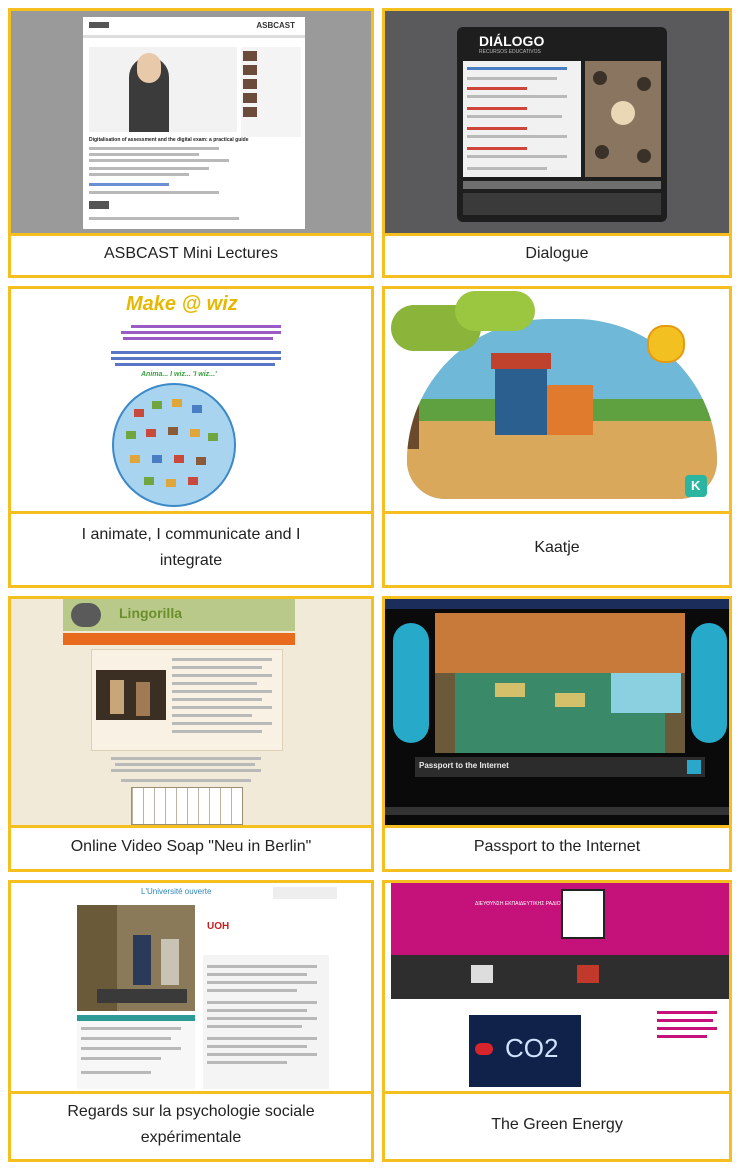 The width and height of the screenshot is (738, 1169). Describe the element at coordinates (179, 639) in the screenshot. I see `nav-bar` at that location.